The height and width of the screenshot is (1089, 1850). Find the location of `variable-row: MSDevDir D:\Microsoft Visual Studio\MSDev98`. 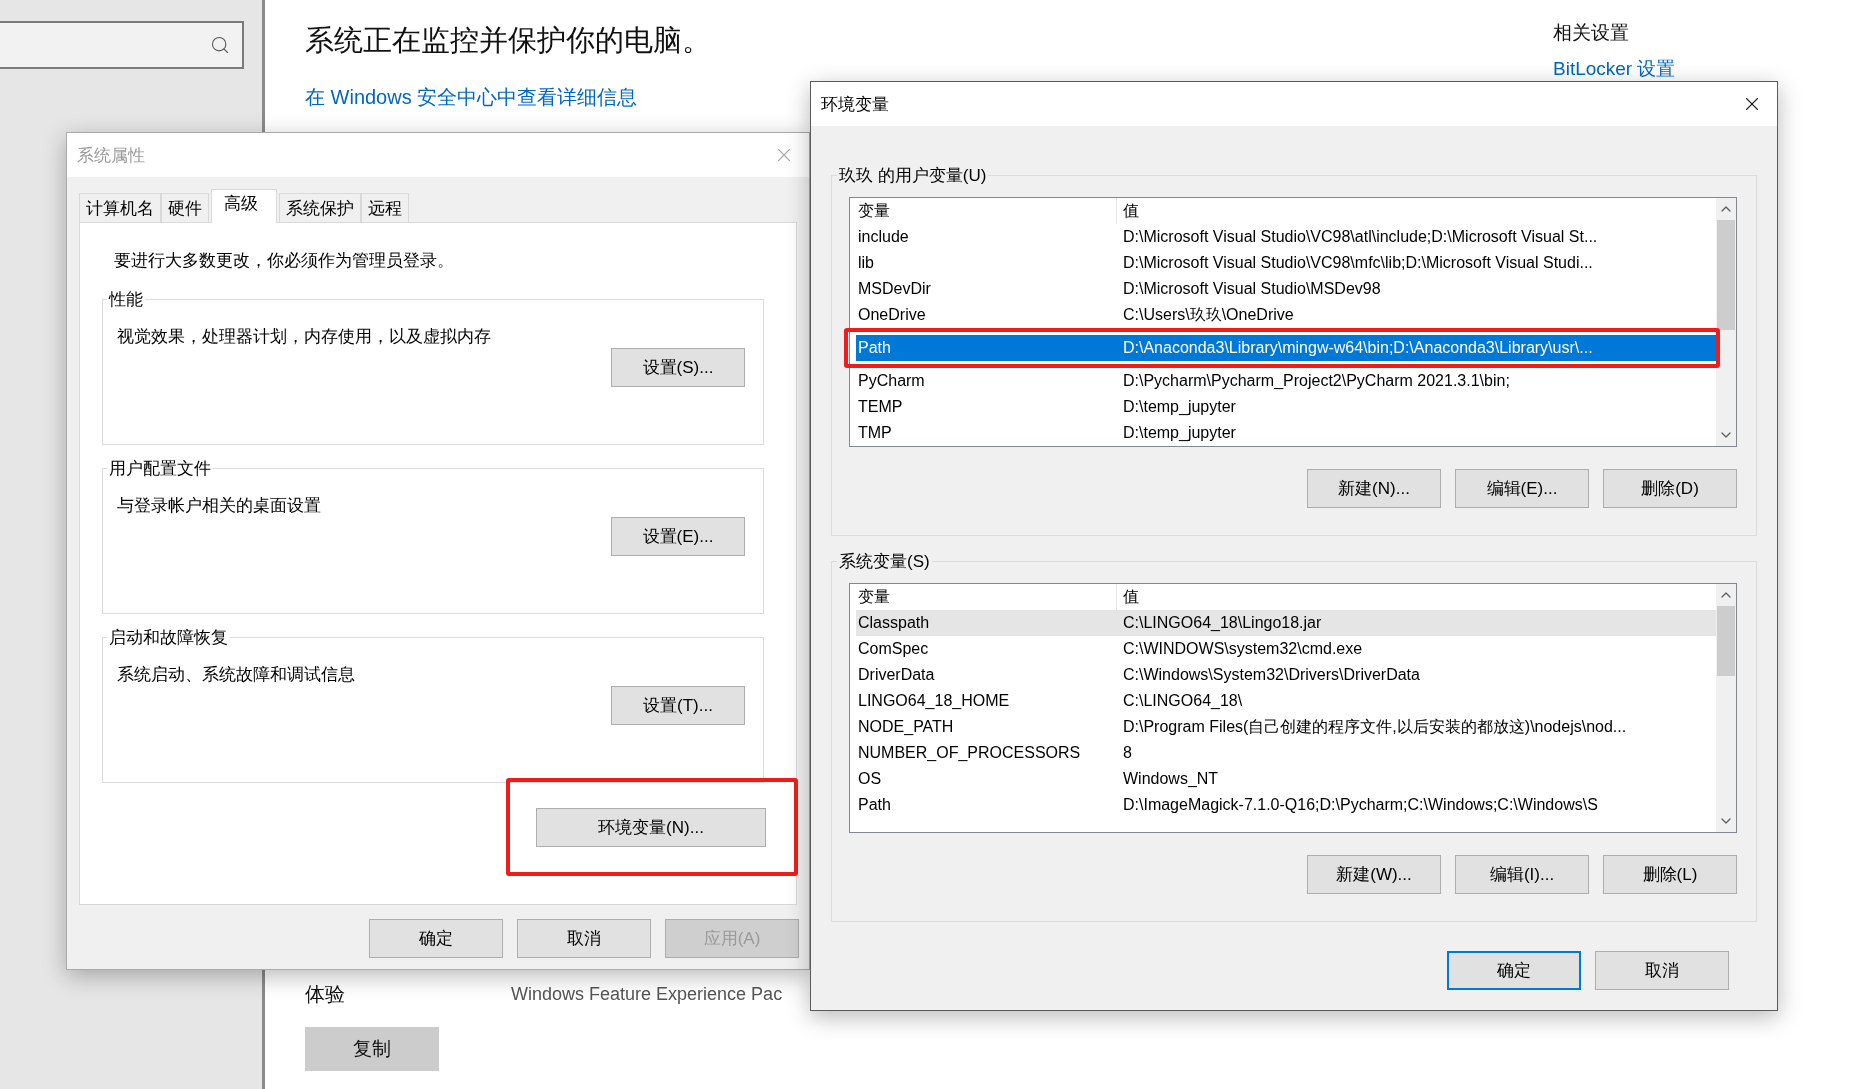

variable-row: MSDevDir D:\Microsoft Visual Studio\MSDev98 is located at coordinates (1286, 289).